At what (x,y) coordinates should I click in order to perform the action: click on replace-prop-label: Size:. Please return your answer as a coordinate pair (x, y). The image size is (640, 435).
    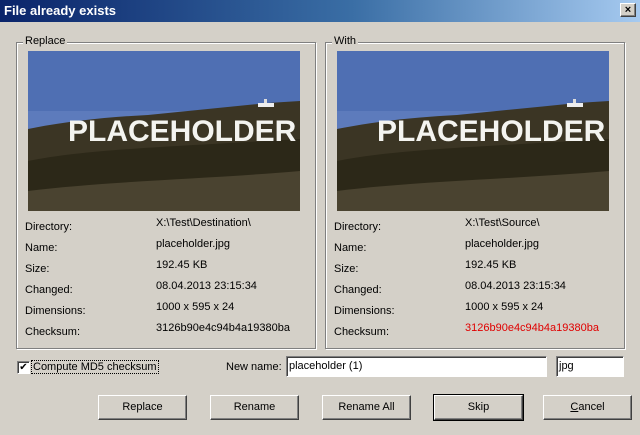
    Looking at the image, I should click on (37, 269).